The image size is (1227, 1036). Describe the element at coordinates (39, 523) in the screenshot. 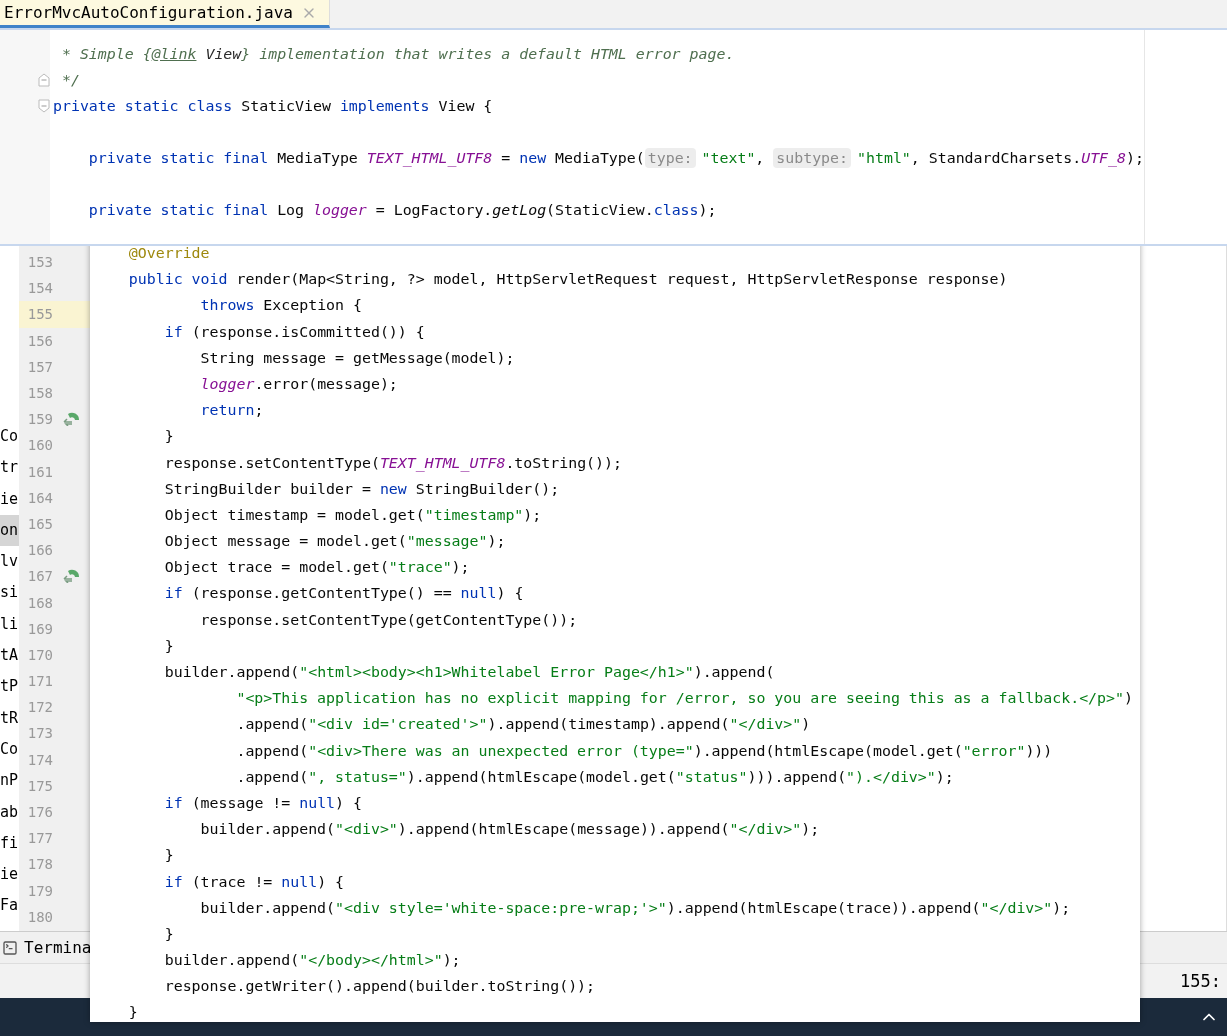

I see `line-number: 165` at that location.